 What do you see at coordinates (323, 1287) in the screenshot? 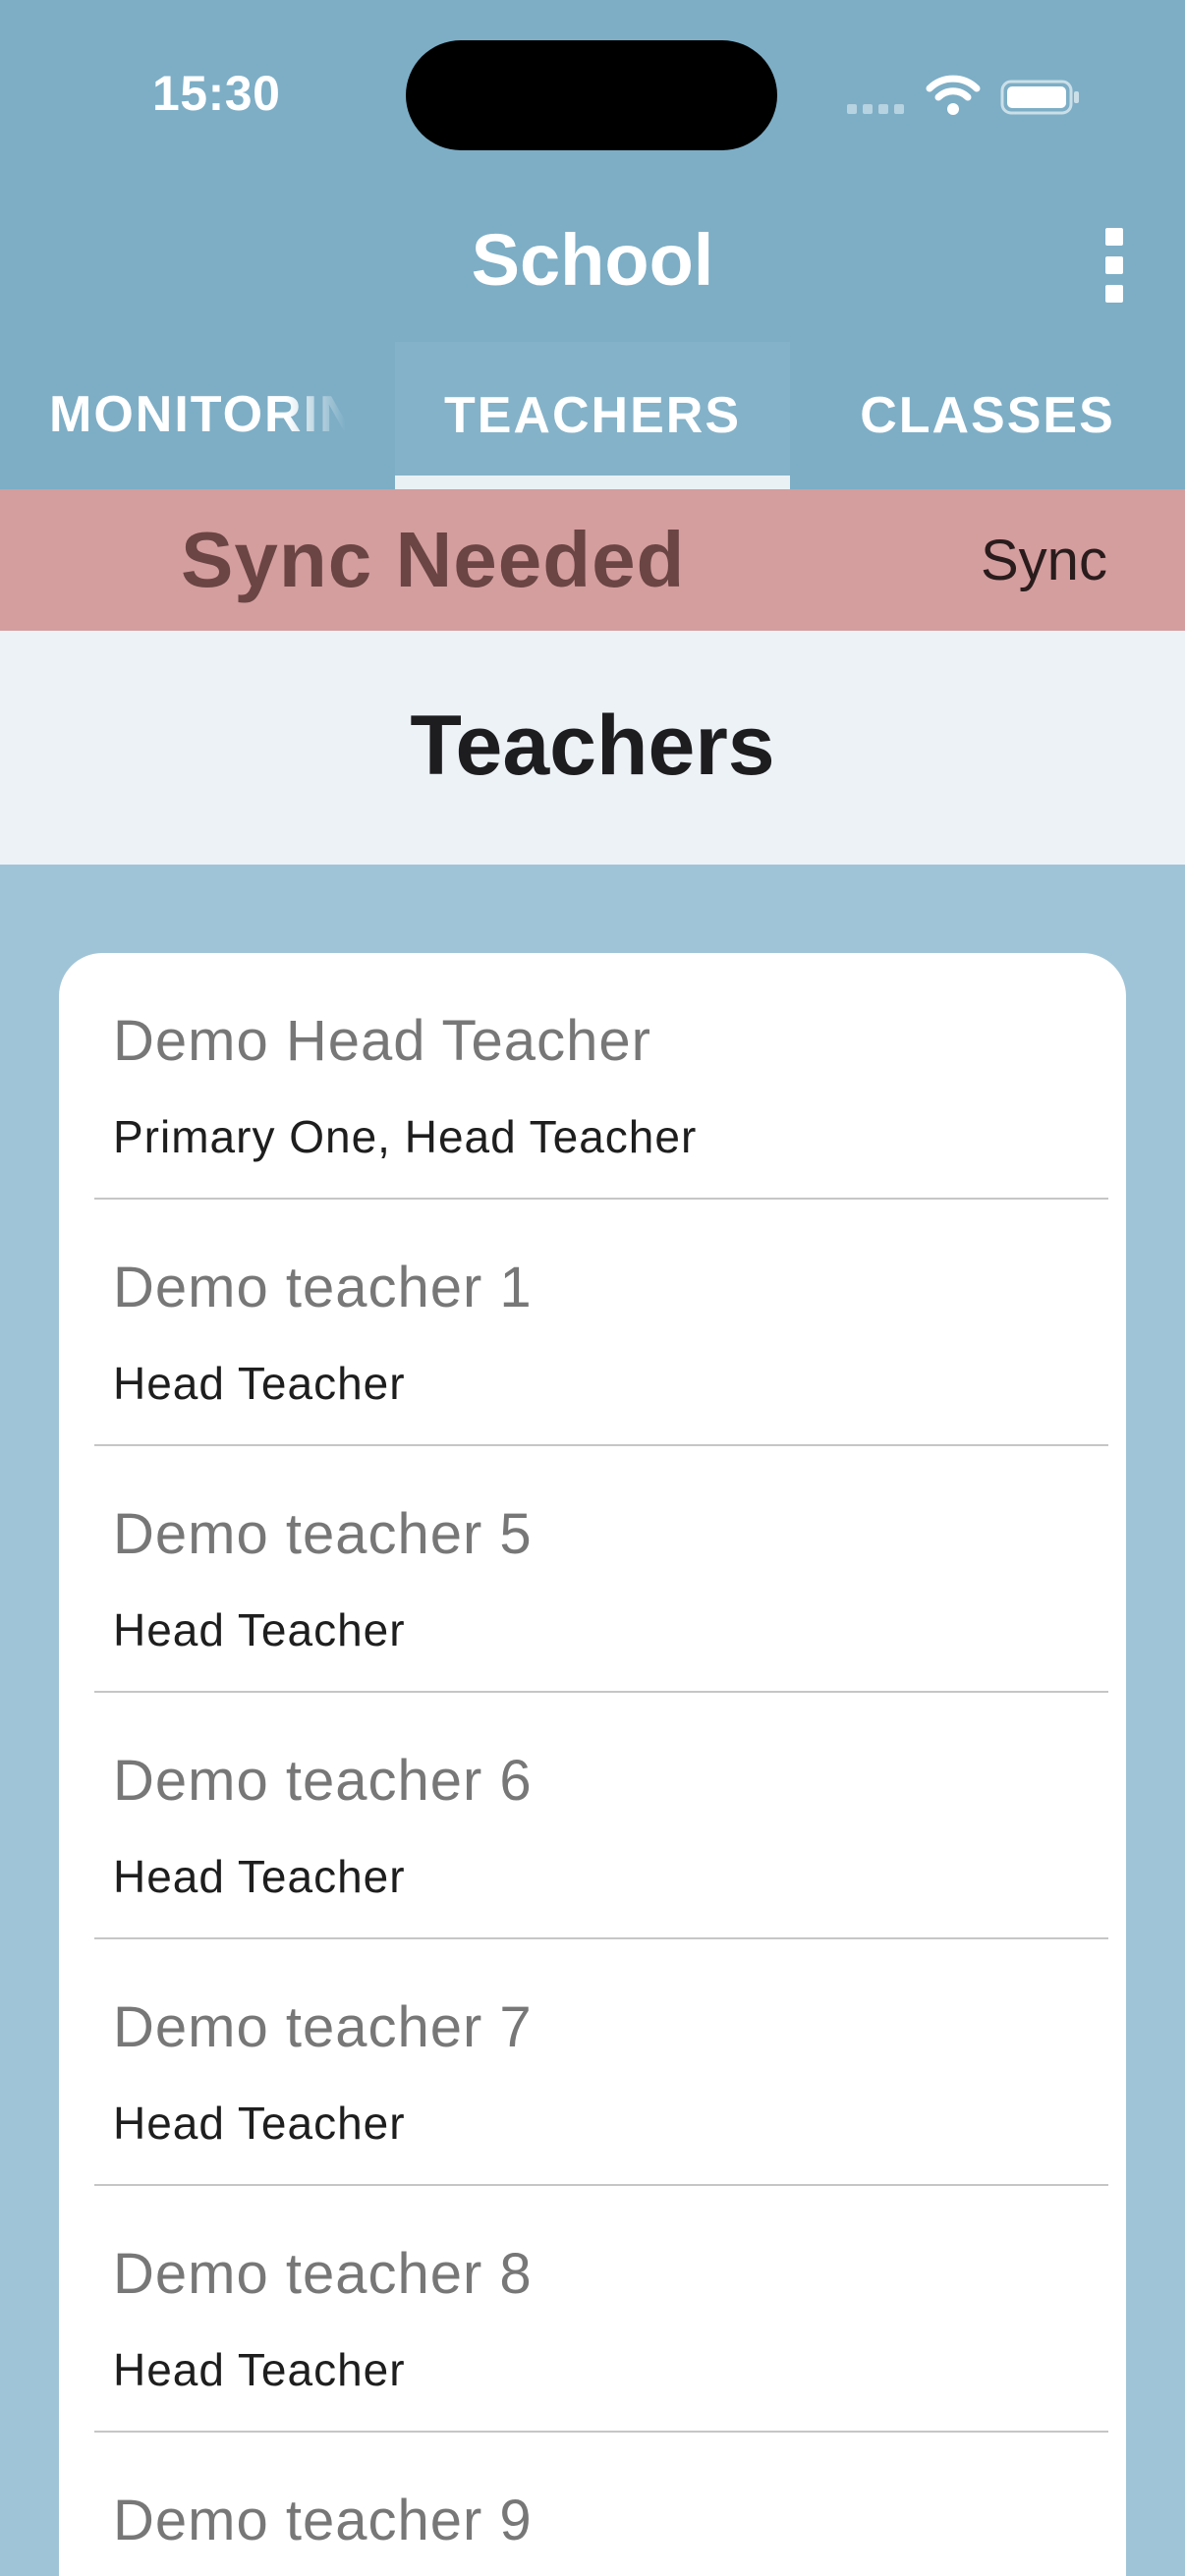
I see `teacher-name: Demo teacher 1` at bounding box center [323, 1287].